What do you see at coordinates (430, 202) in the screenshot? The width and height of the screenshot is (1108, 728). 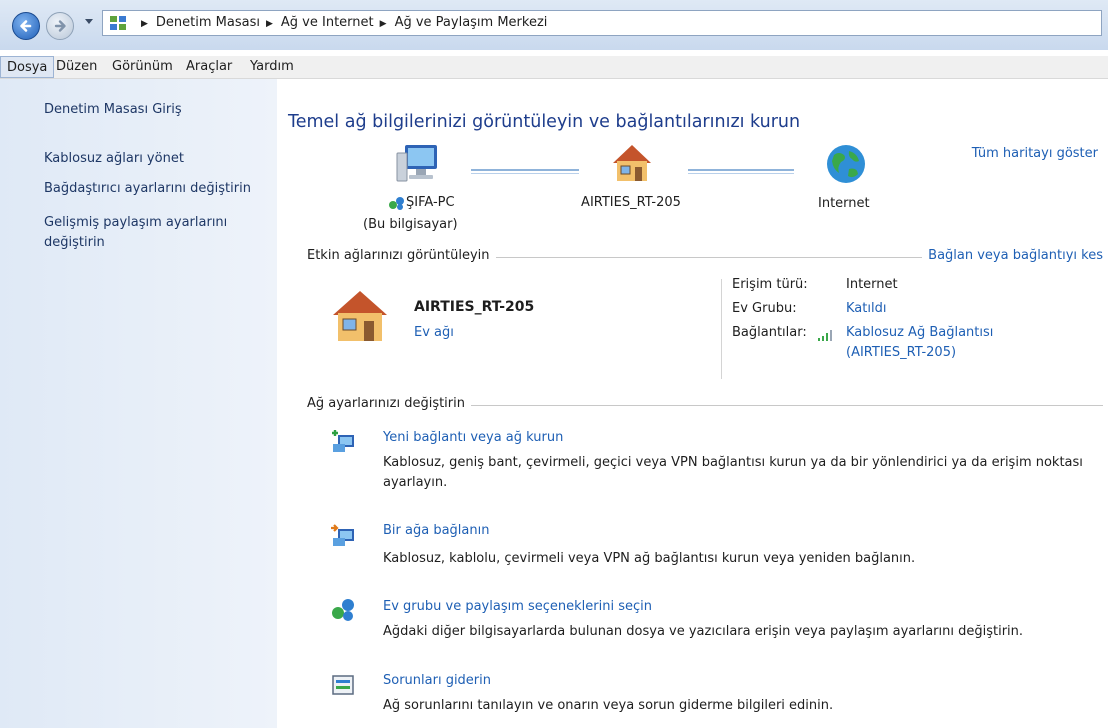 I see `computer-name: ŞIFA-PC` at bounding box center [430, 202].